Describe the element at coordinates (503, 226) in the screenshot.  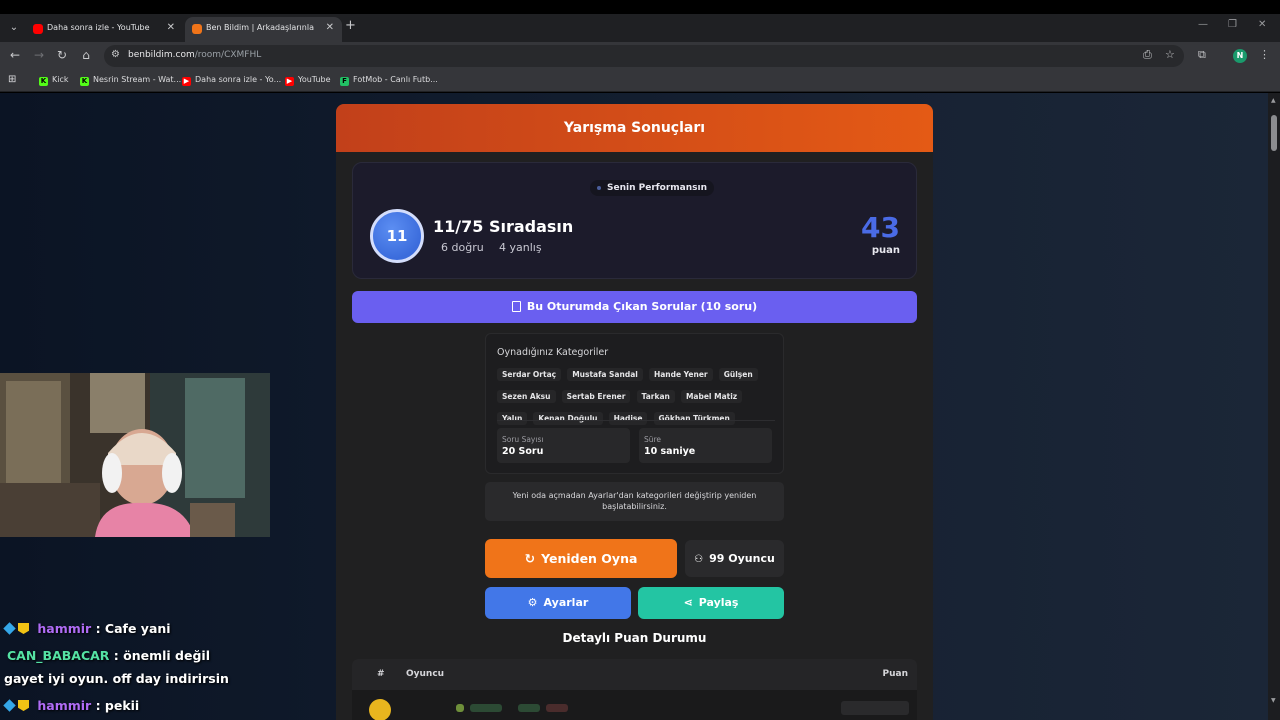
I see `rank-text: 11/75 Sıradasın` at that location.